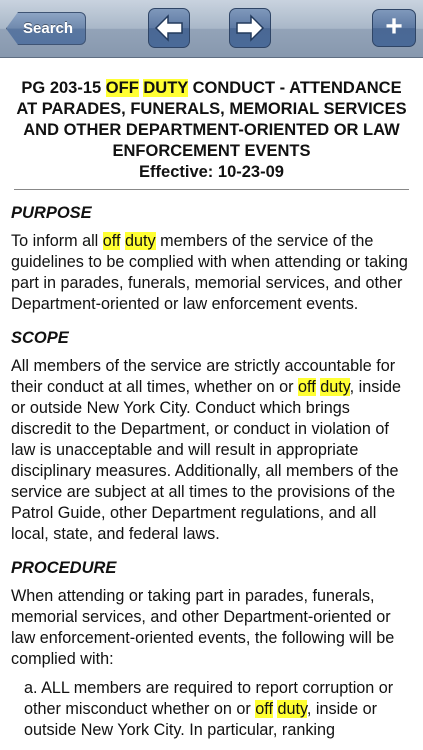 The height and width of the screenshot is (750, 423). What do you see at coordinates (122, 88) in the screenshot?
I see `heading-highlight-off: OFF` at bounding box center [122, 88].